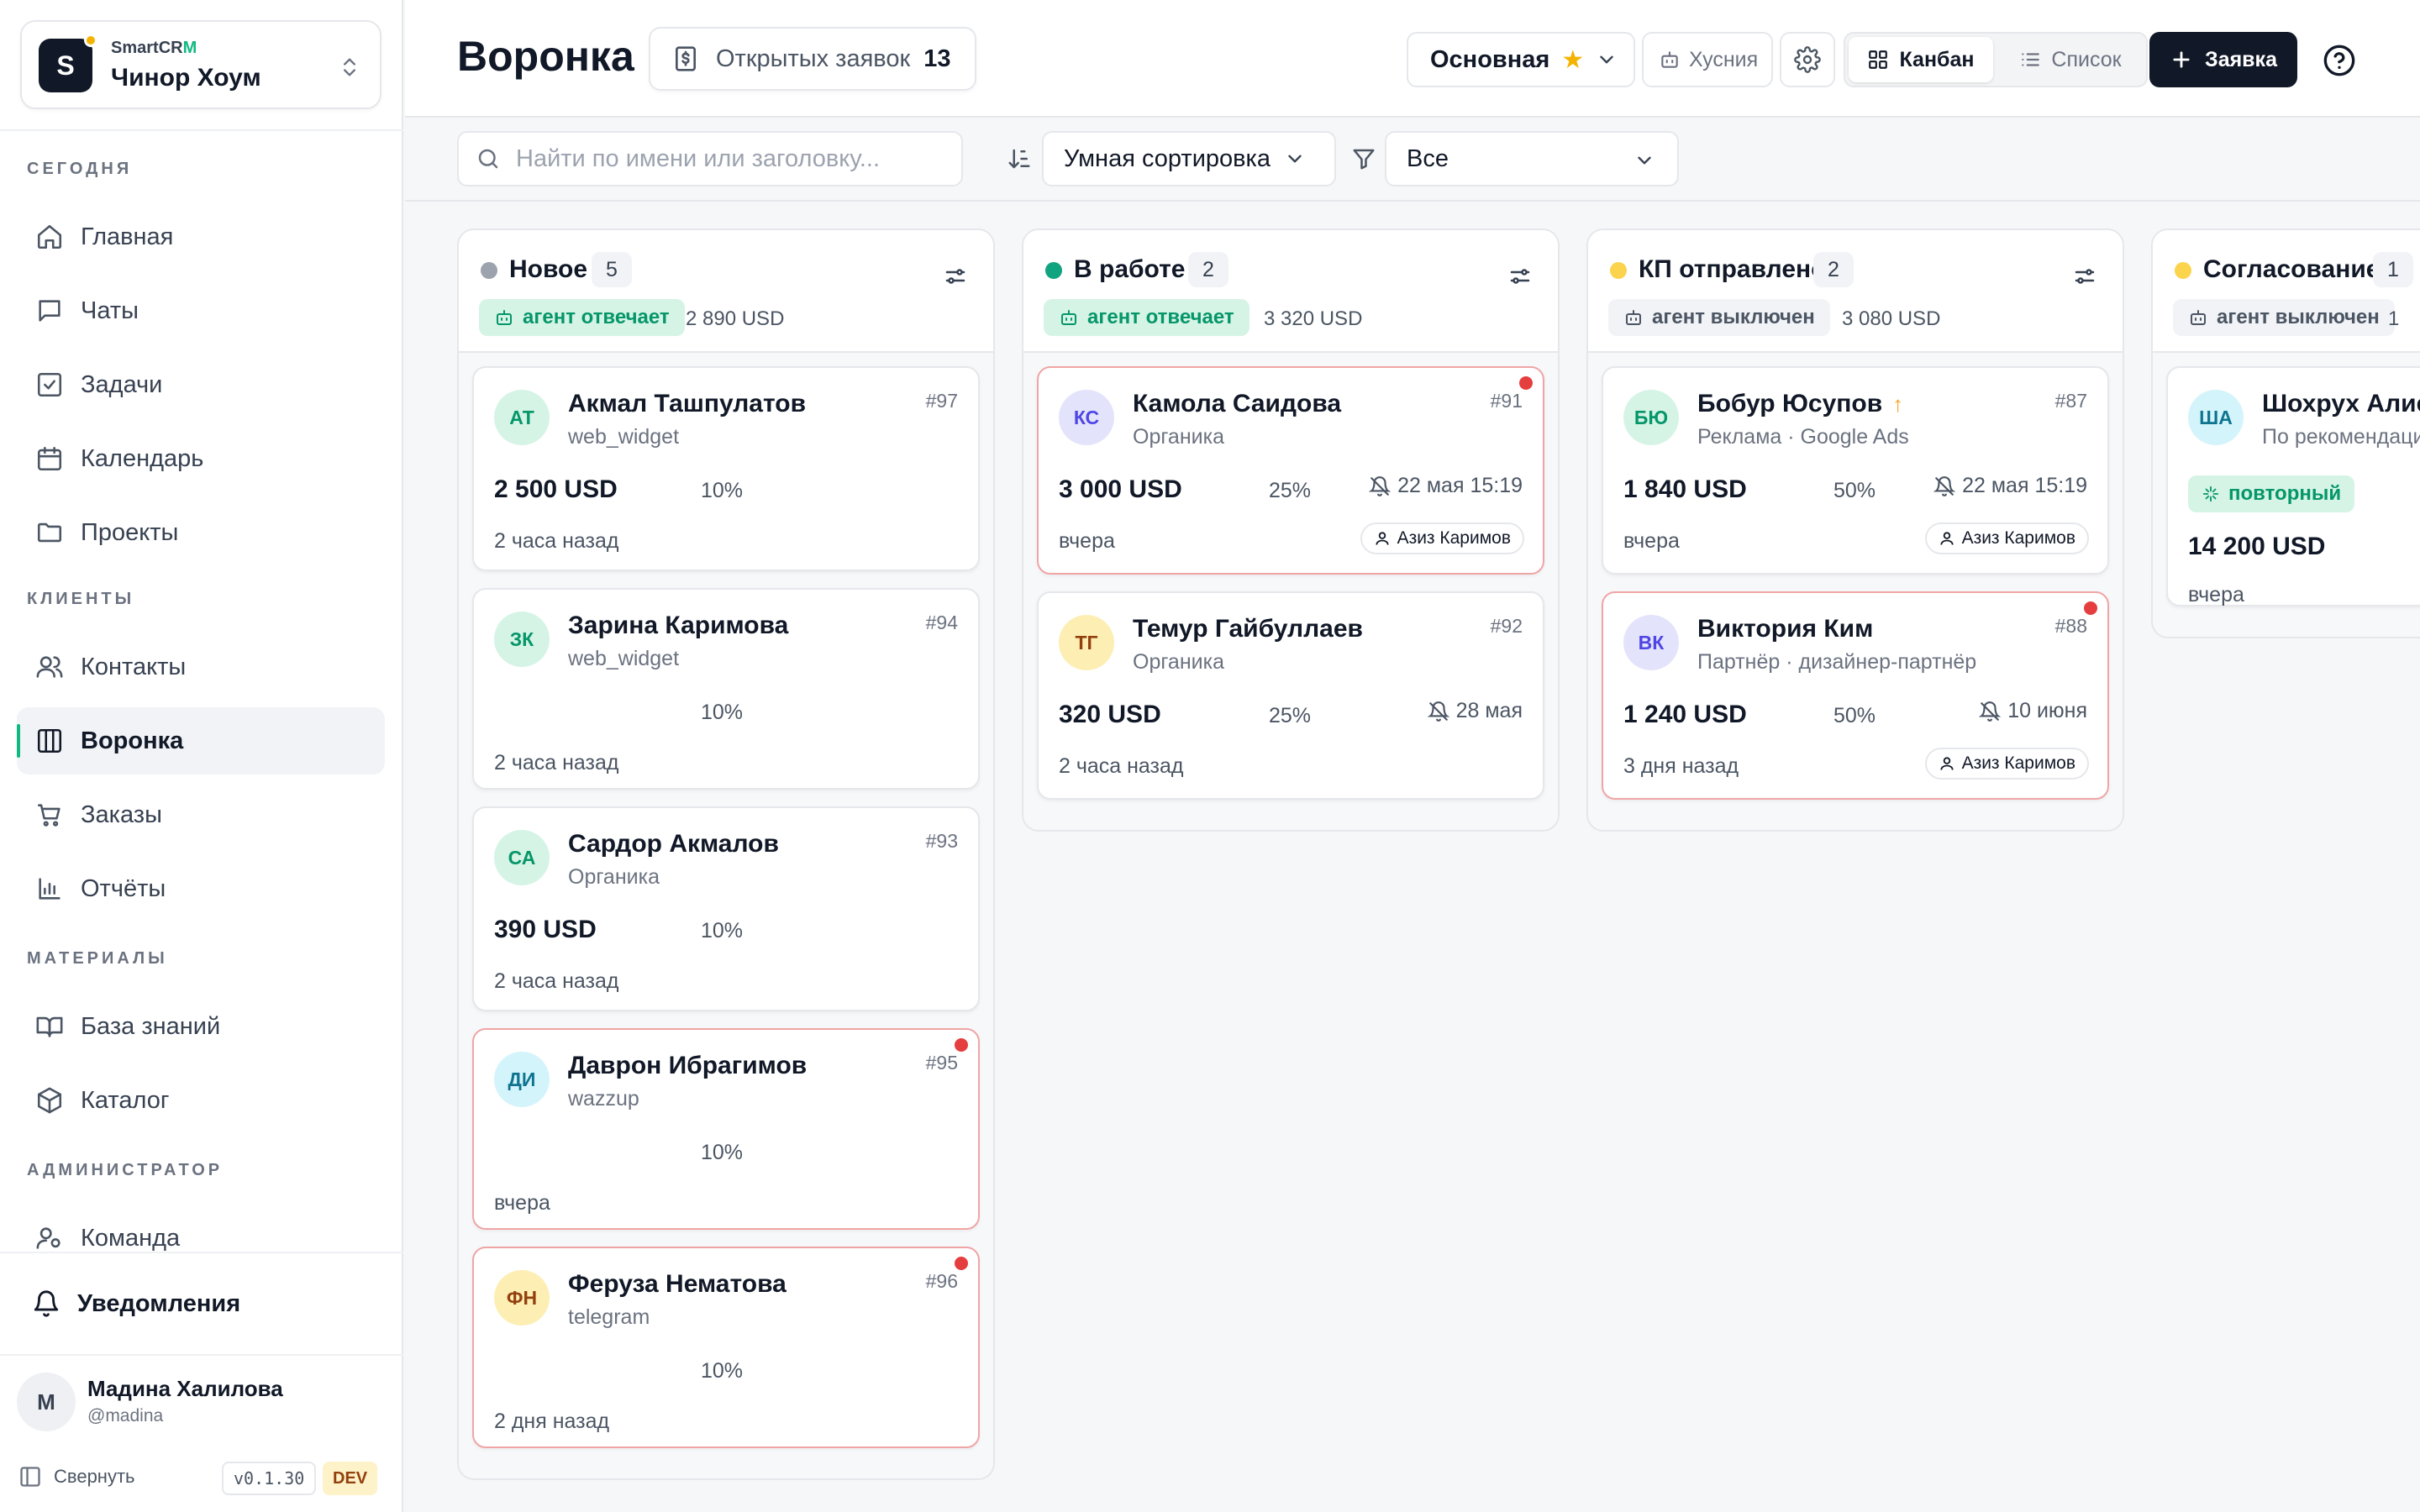 The width and height of the screenshot is (2420, 1512). Describe the element at coordinates (2285, 493) in the screenshot. I see `repeat-customer-label: повторный` at that location.